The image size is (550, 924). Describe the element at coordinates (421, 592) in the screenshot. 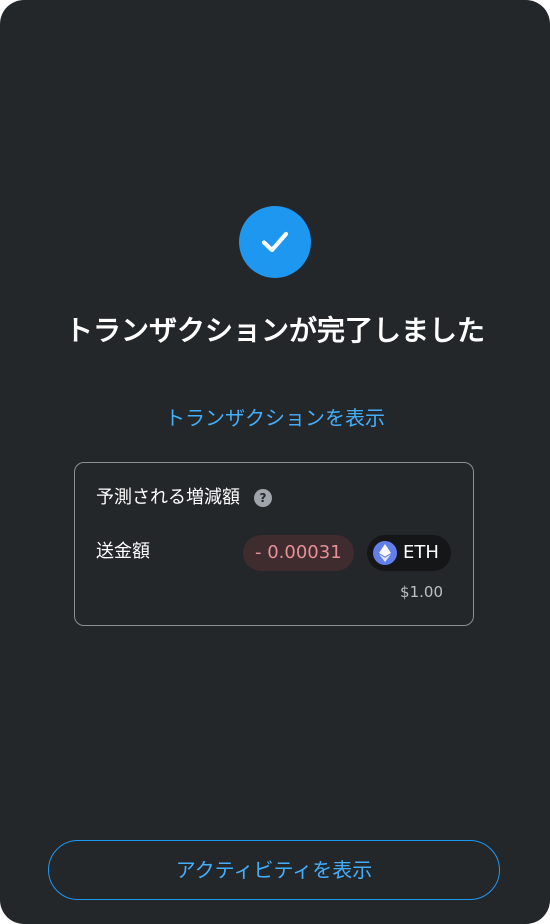

I see `fiat-value: $1.00` at that location.